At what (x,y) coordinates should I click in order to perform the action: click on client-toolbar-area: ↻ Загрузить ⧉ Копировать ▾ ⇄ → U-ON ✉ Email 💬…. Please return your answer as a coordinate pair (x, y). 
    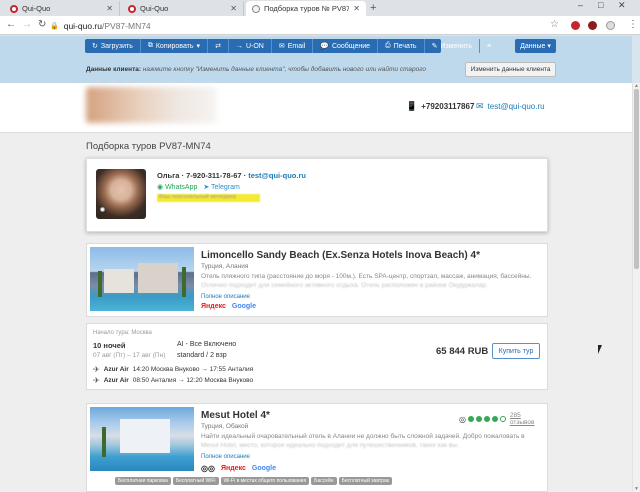
    Looking at the image, I should click on (316, 59).